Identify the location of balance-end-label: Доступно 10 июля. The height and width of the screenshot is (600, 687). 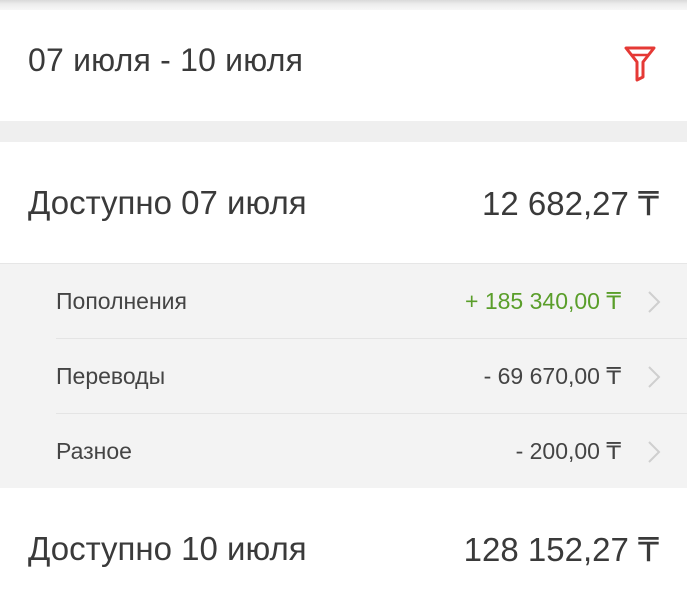
(167, 548).